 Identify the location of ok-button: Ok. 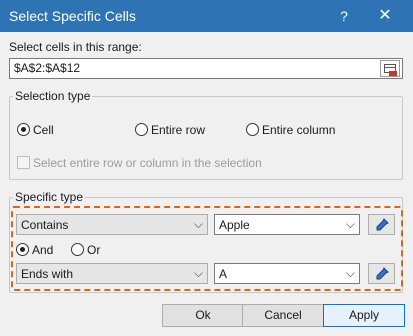
(203, 315).